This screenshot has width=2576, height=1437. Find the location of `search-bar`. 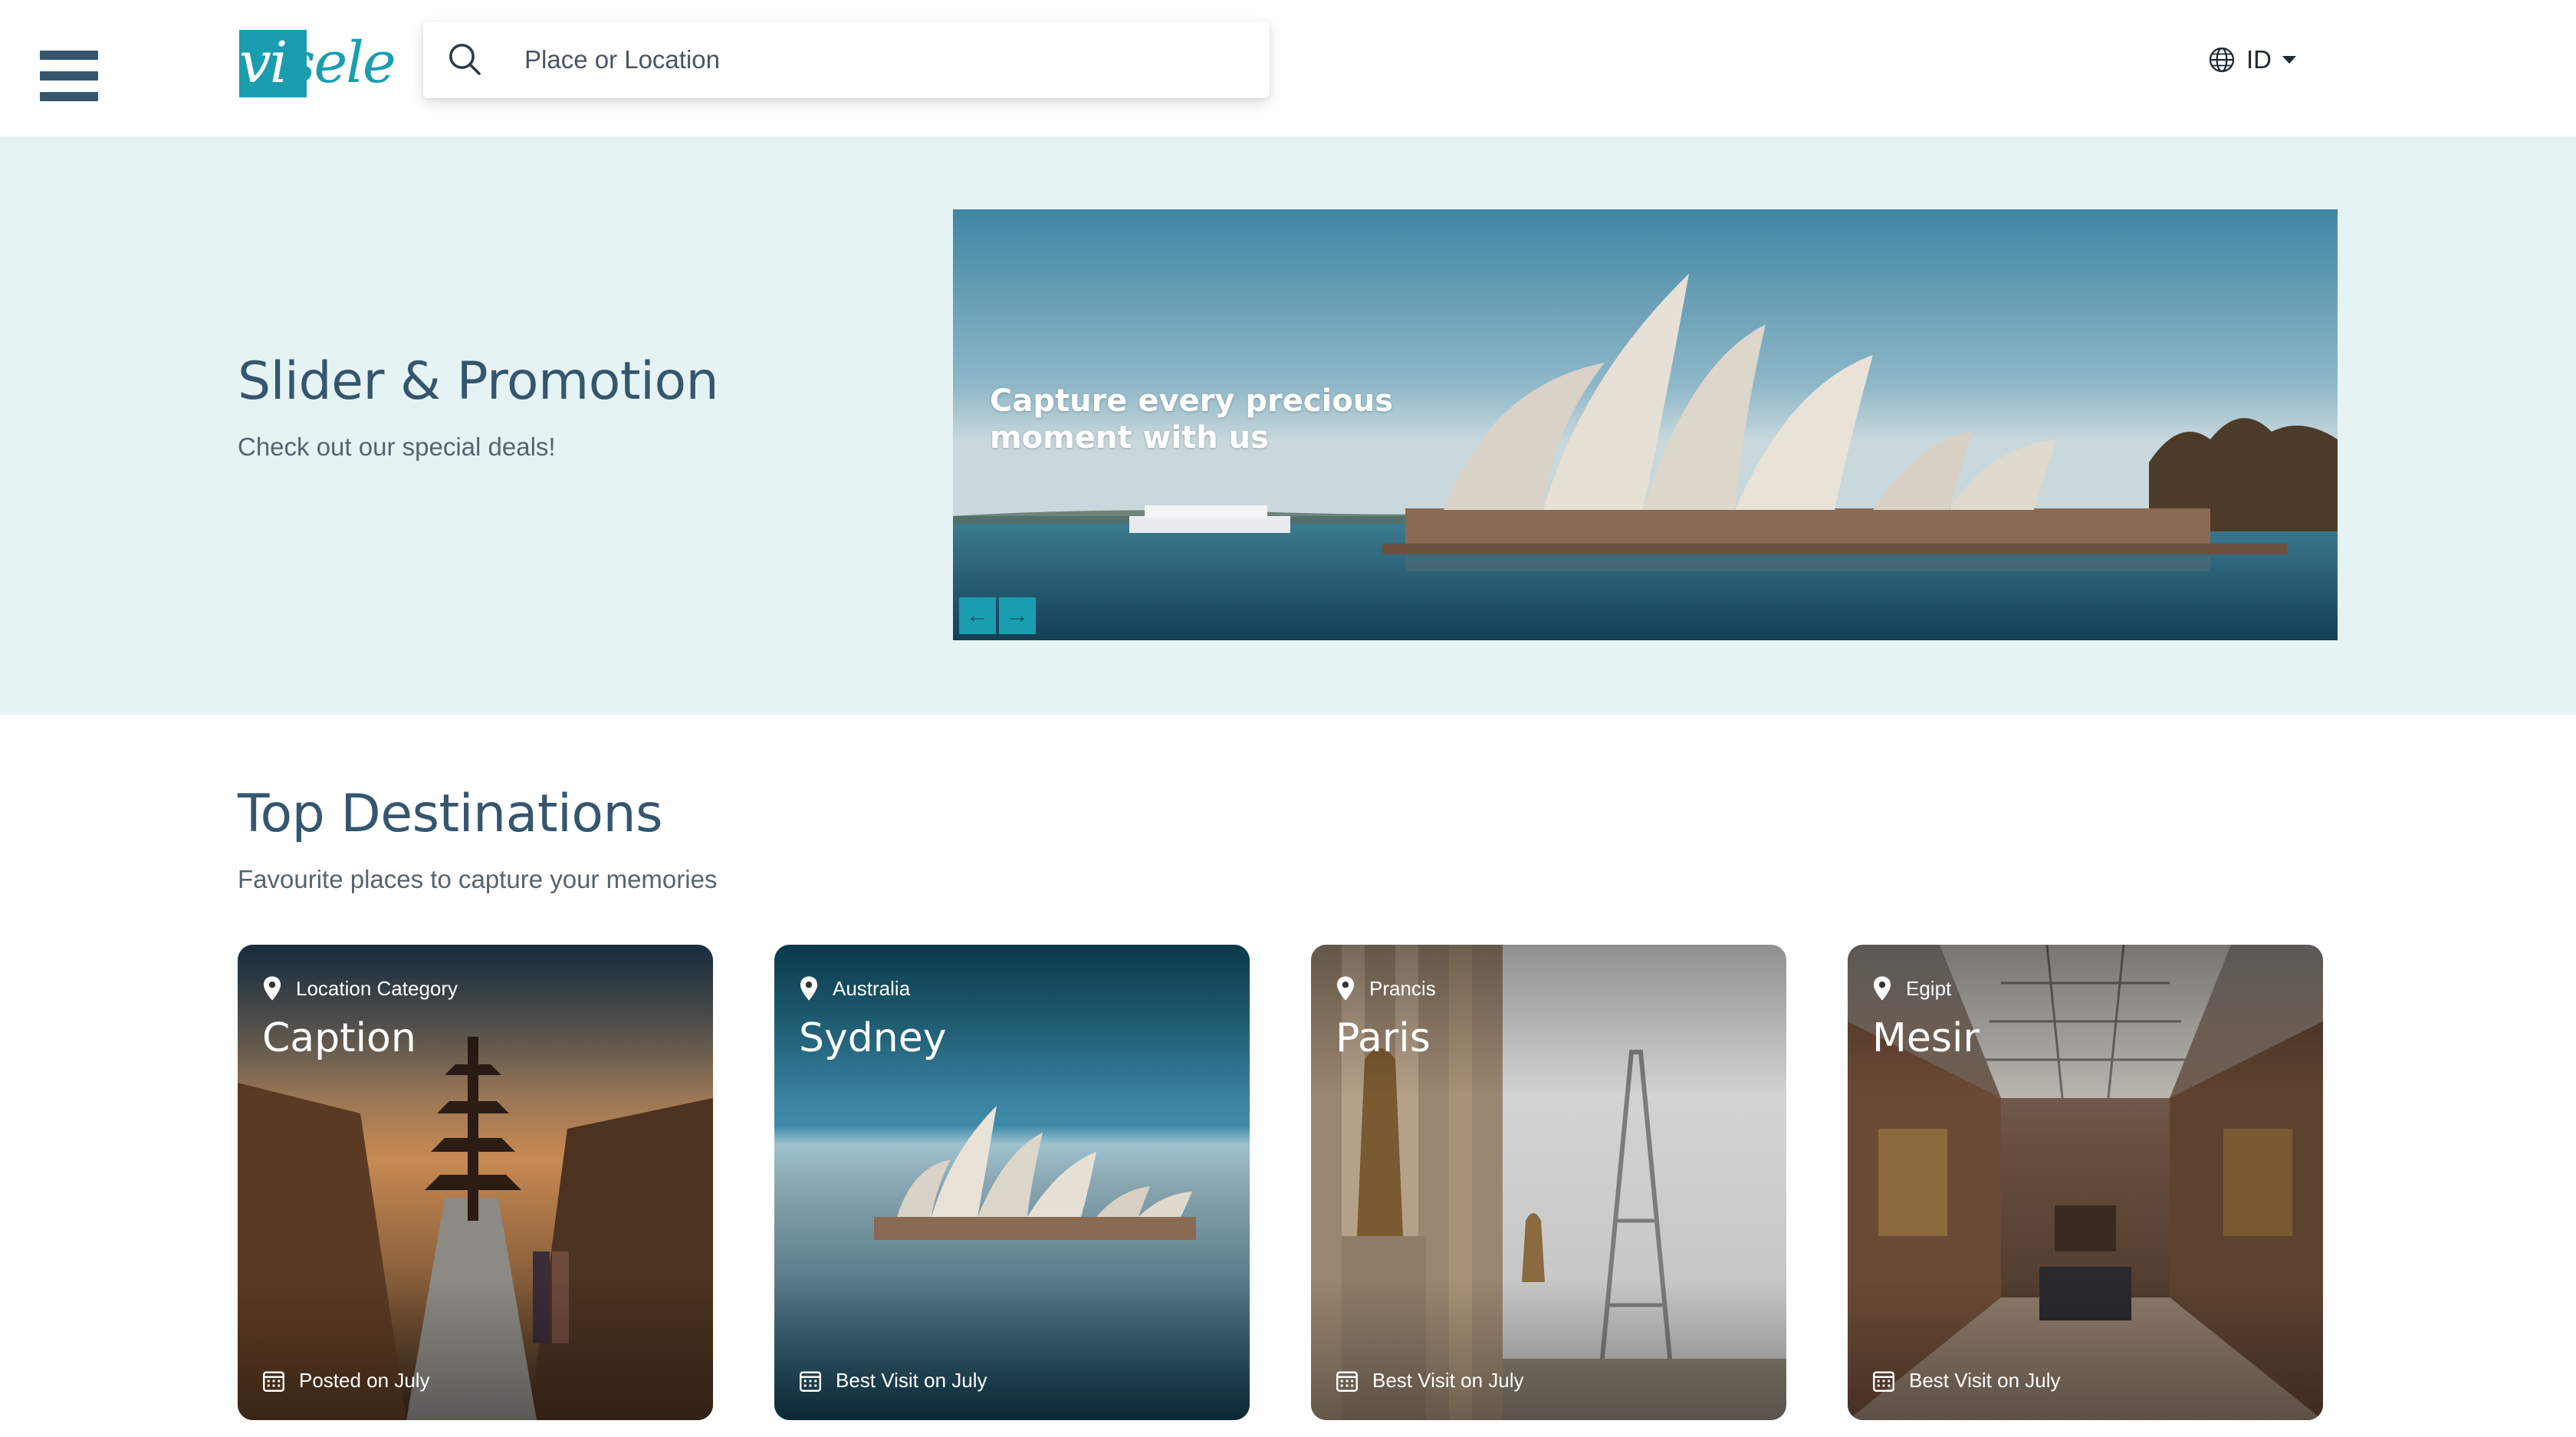

search-bar is located at coordinates (847, 59).